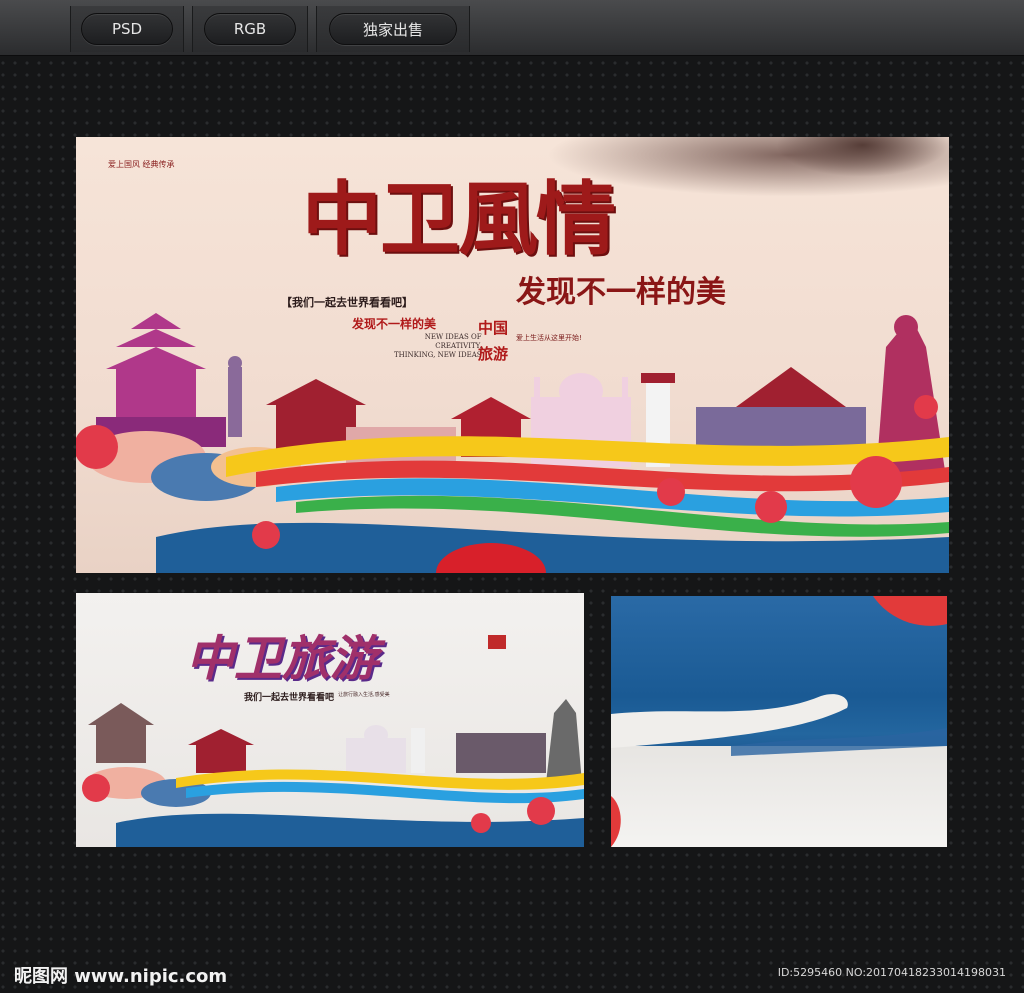 This screenshot has width=1024, height=993. Describe the element at coordinates (333, 773) in the screenshot. I see `small-landmark-illustration` at that location.